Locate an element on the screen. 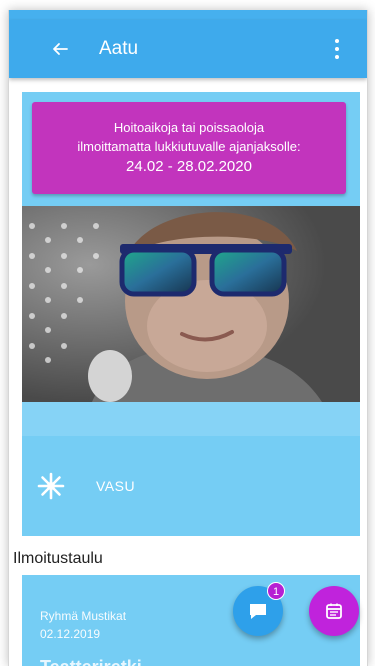 The width and height of the screenshot is (375, 666). calendar-icon is located at coordinates (334, 611).